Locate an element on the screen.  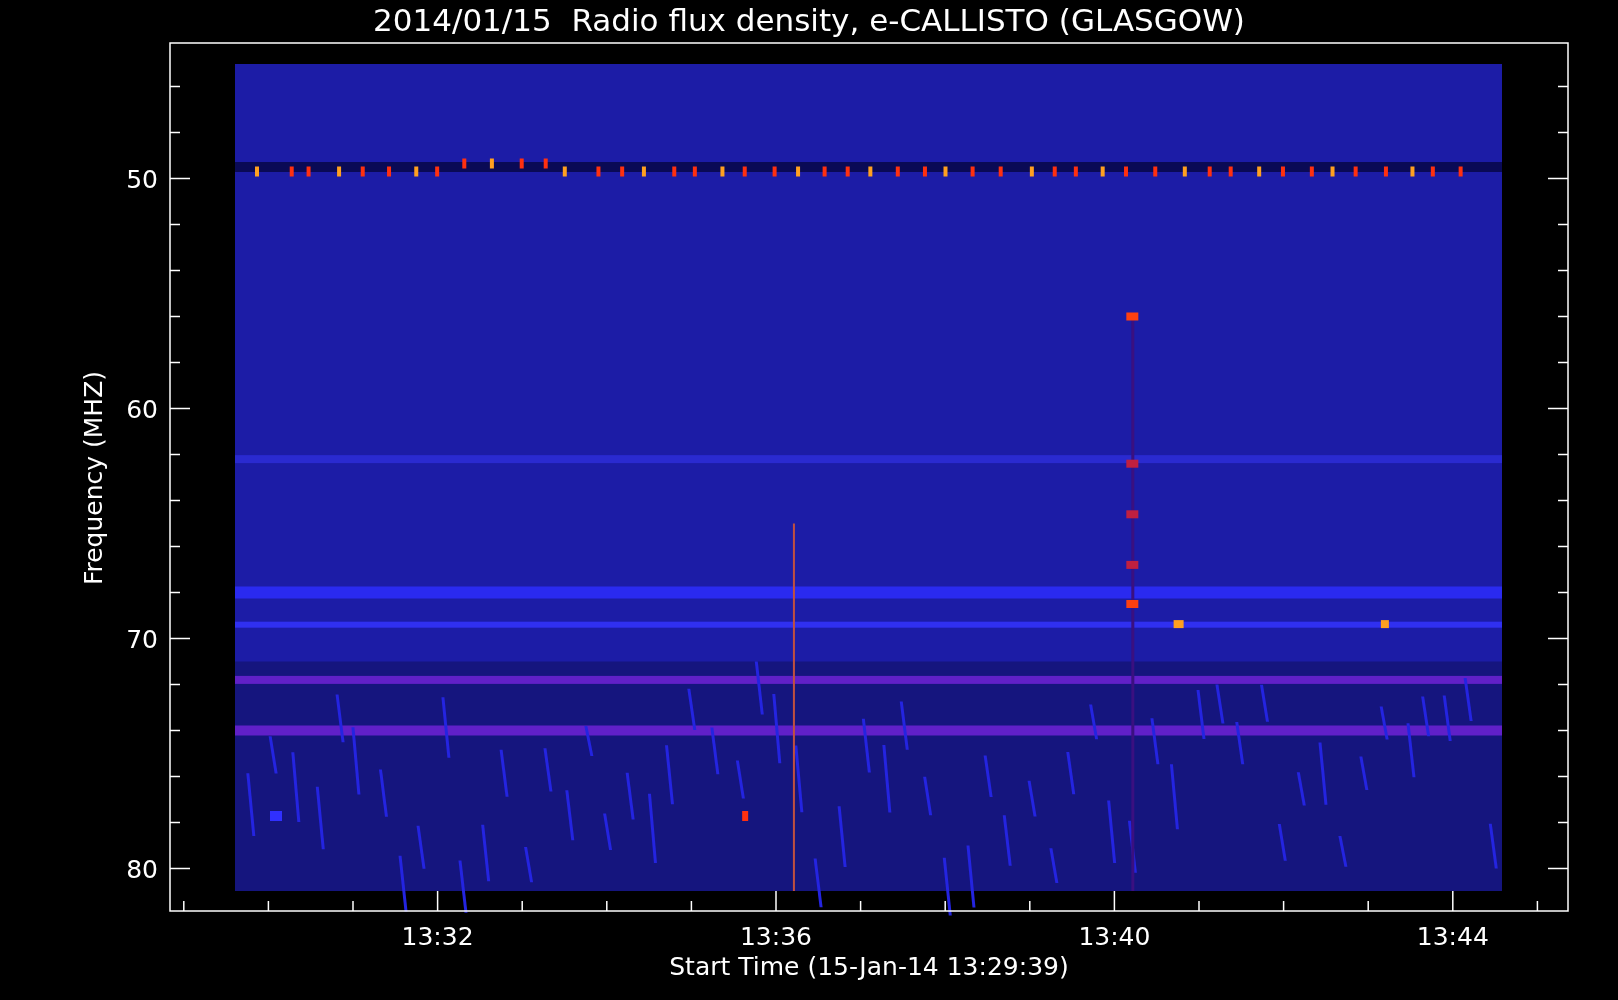
y-tick-label: 60 is located at coordinates (142, 409).